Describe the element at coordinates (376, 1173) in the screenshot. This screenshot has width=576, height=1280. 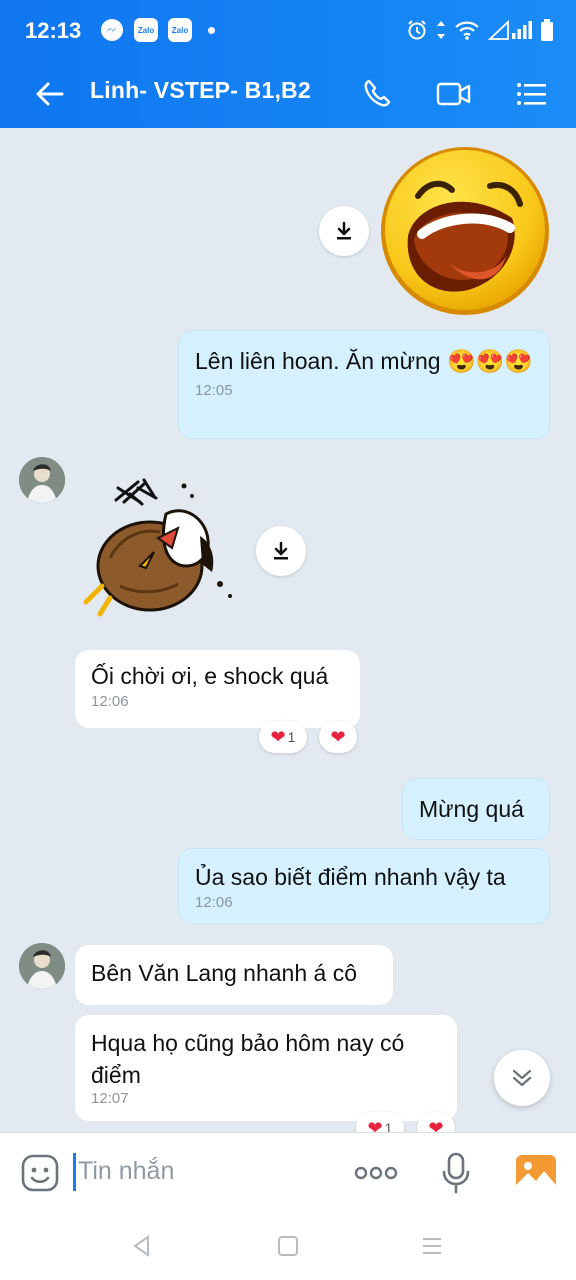
I see `more-options-icon` at that location.